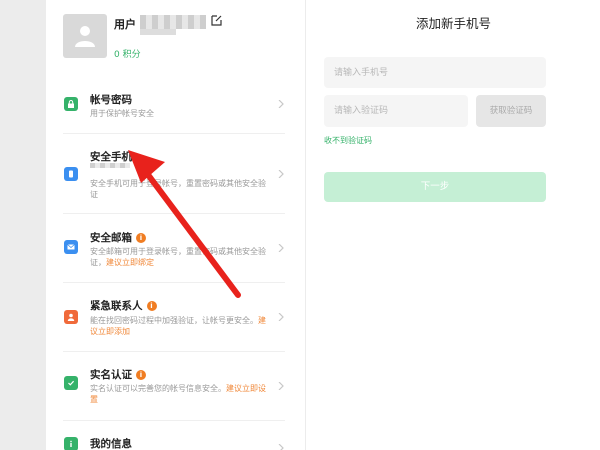 The image size is (600, 450). Describe the element at coordinates (435, 187) in the screenshot. I see `next-button: 下一步` at that location.